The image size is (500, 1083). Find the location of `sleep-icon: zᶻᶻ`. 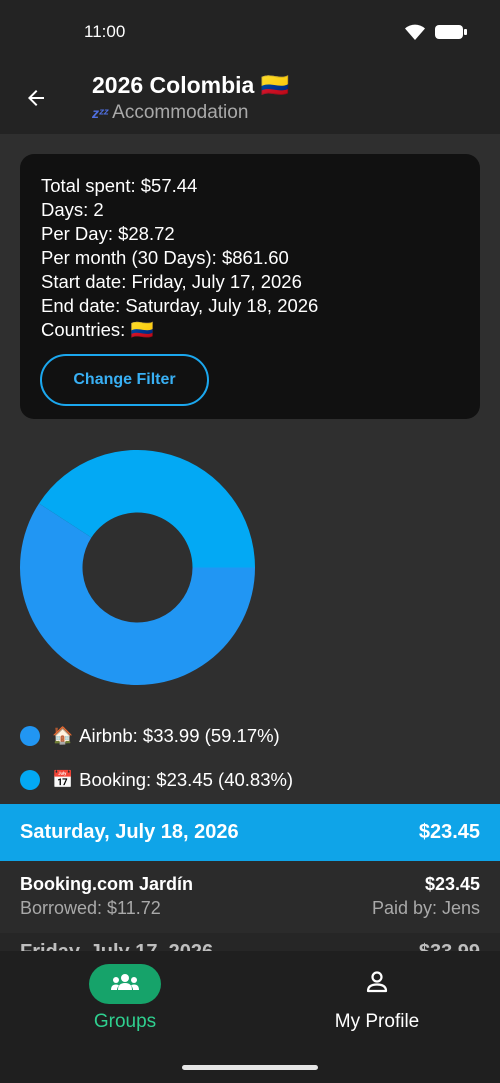

sleep-icon: zᶻᶻ is located at coordinates (100, 113).